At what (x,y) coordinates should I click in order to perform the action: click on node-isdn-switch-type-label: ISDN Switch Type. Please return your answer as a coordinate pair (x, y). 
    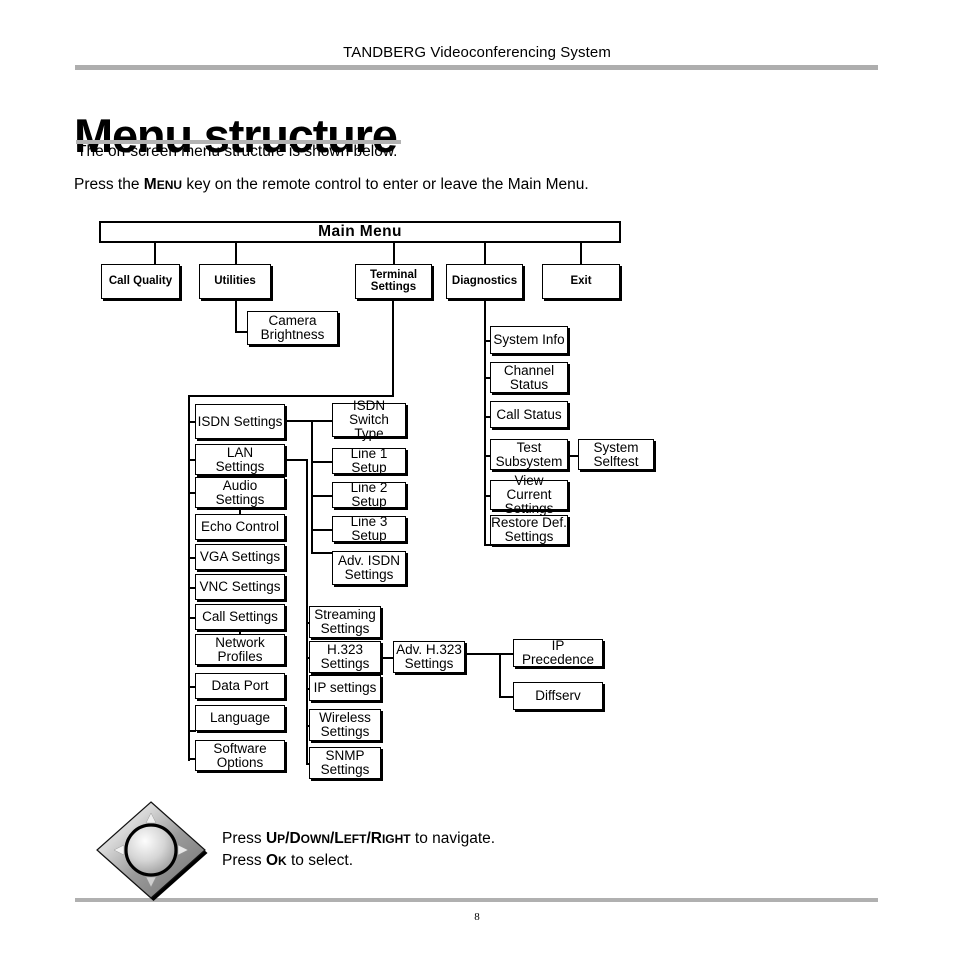
    Looking at the image, I should click on (369, 419).